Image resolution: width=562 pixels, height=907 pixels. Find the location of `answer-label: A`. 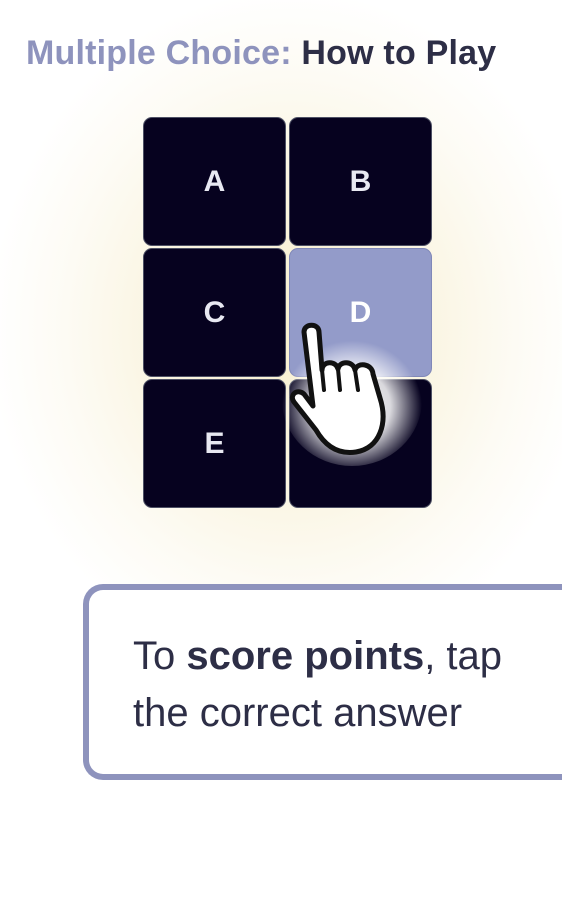

answer-label: A is located at coordinates (214, 181).